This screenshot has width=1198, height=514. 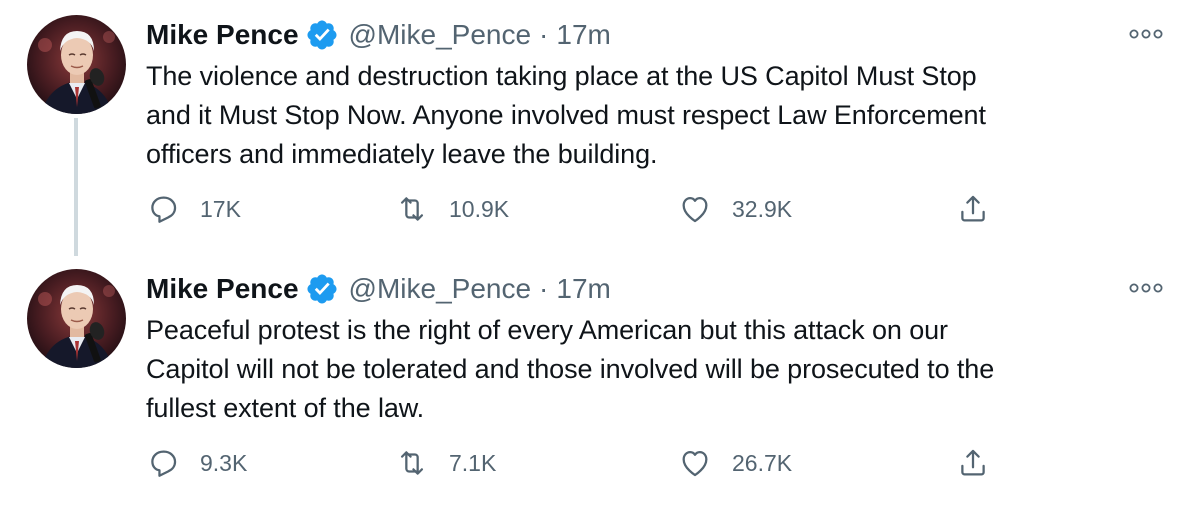 I want to click on reply-count: 9.3K, so click(x=224, y=462).